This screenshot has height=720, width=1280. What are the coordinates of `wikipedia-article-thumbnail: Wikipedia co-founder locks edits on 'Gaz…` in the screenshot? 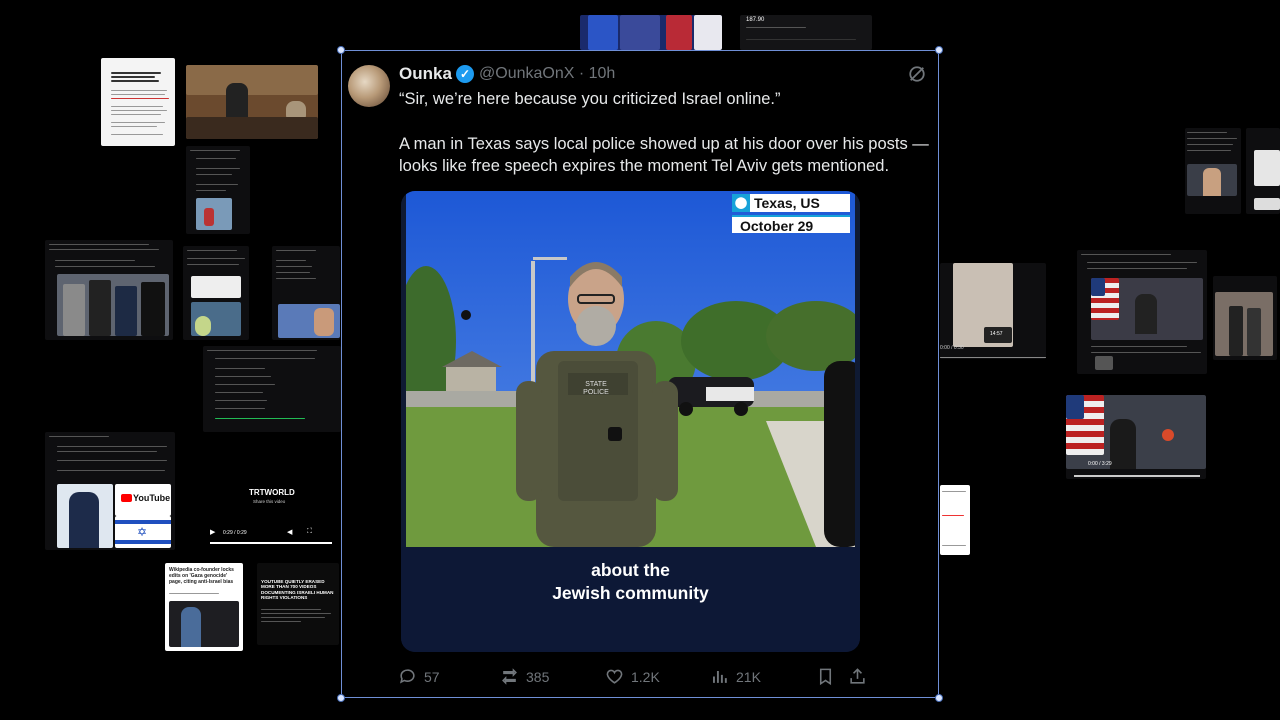 It's located at (204, 607).